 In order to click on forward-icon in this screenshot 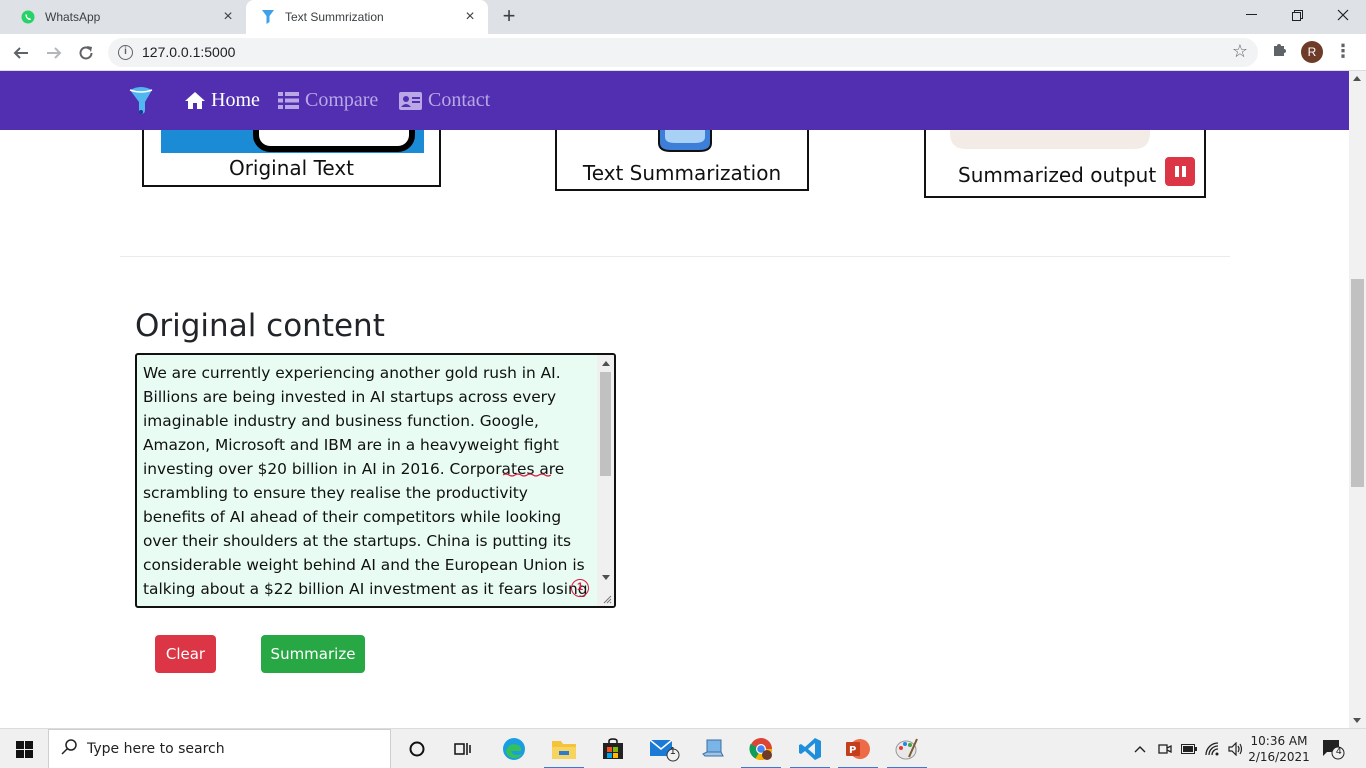, I will do `click(54, 53)`.